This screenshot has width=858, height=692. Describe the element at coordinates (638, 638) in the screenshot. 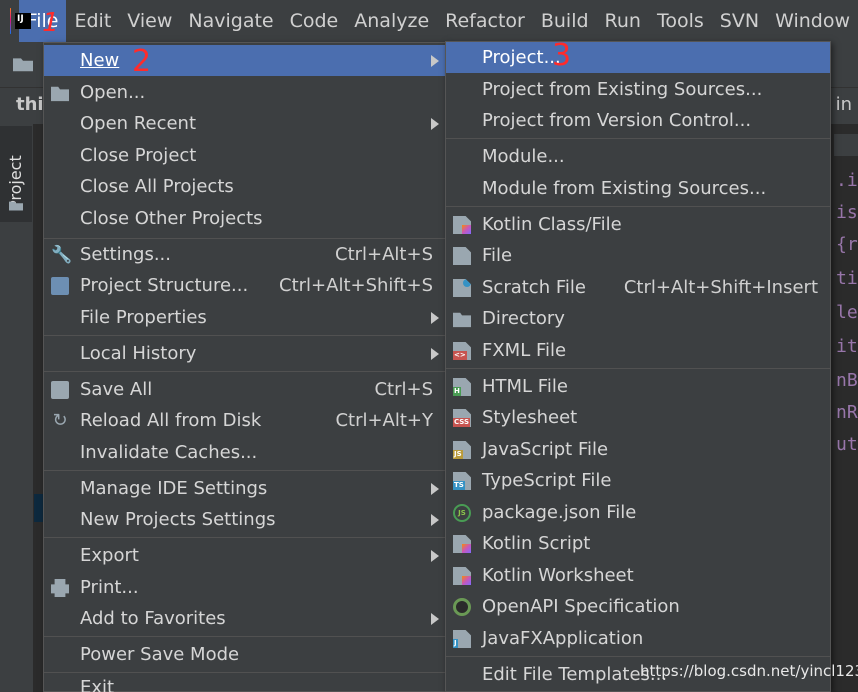

I see `menu-item-javafx-application: J JavaFXApplication` at that location.